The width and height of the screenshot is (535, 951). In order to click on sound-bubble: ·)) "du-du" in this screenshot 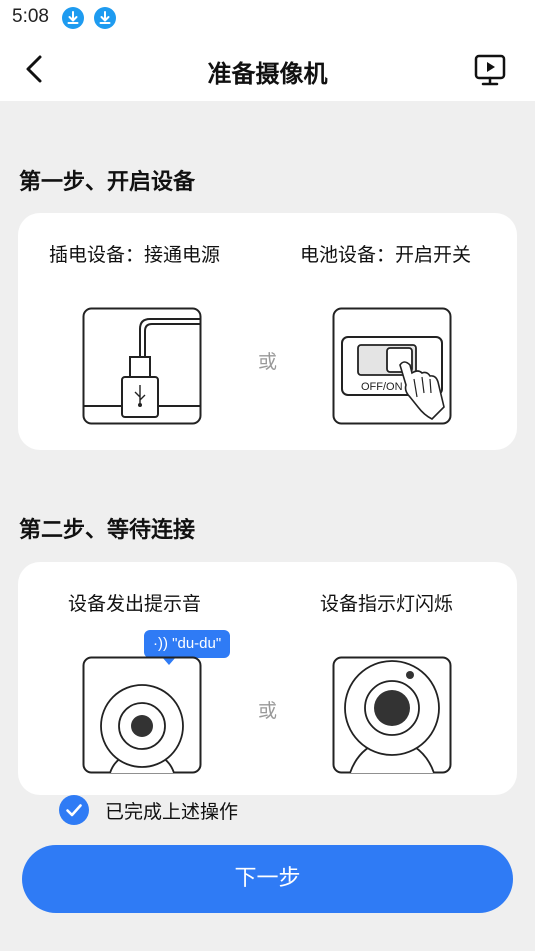, I will do `click(187, 647)`.